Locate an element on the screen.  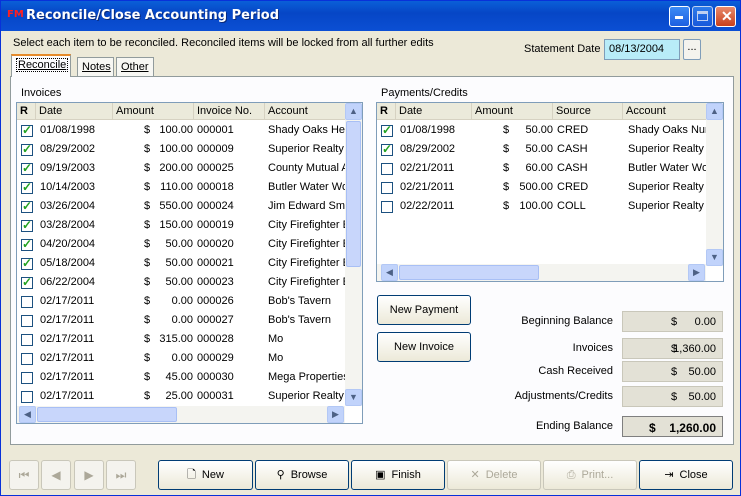
table-row: 08/29/2002 $50.00 CASH Superior Realty I is located at coordinates (541, 149).